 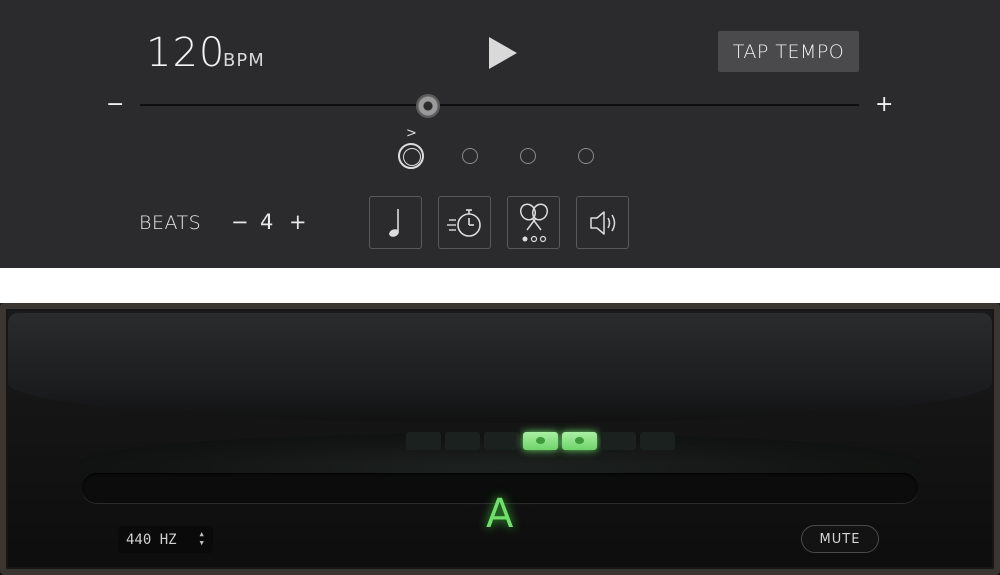 I want to click on tempo-slider, so click(x=499, y=105).